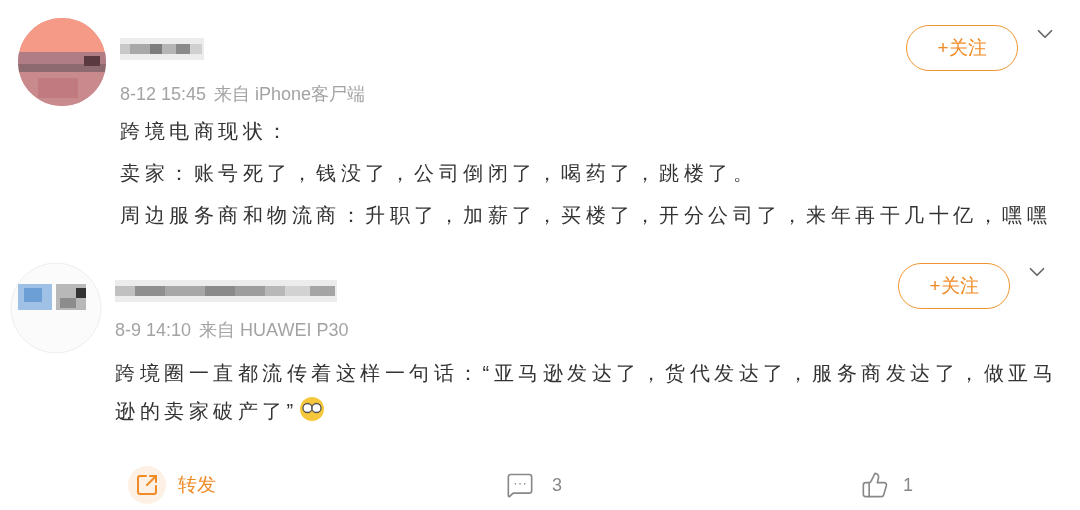 The width and height of the screenshot is (1080, 510). Describe the element at coordinates (875, 485) in the screenshot. I see `thumbs-up-icon` at that location.